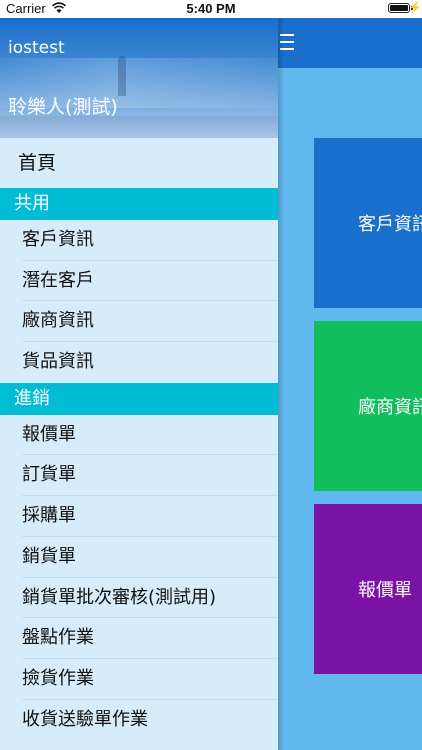 The height and width of the screenshot is (750, 422). What do you see at coordinates (139, 435) in the screenshot?
I see `drawer-item-quotation: 報價單` at bounding box center [139, 435].